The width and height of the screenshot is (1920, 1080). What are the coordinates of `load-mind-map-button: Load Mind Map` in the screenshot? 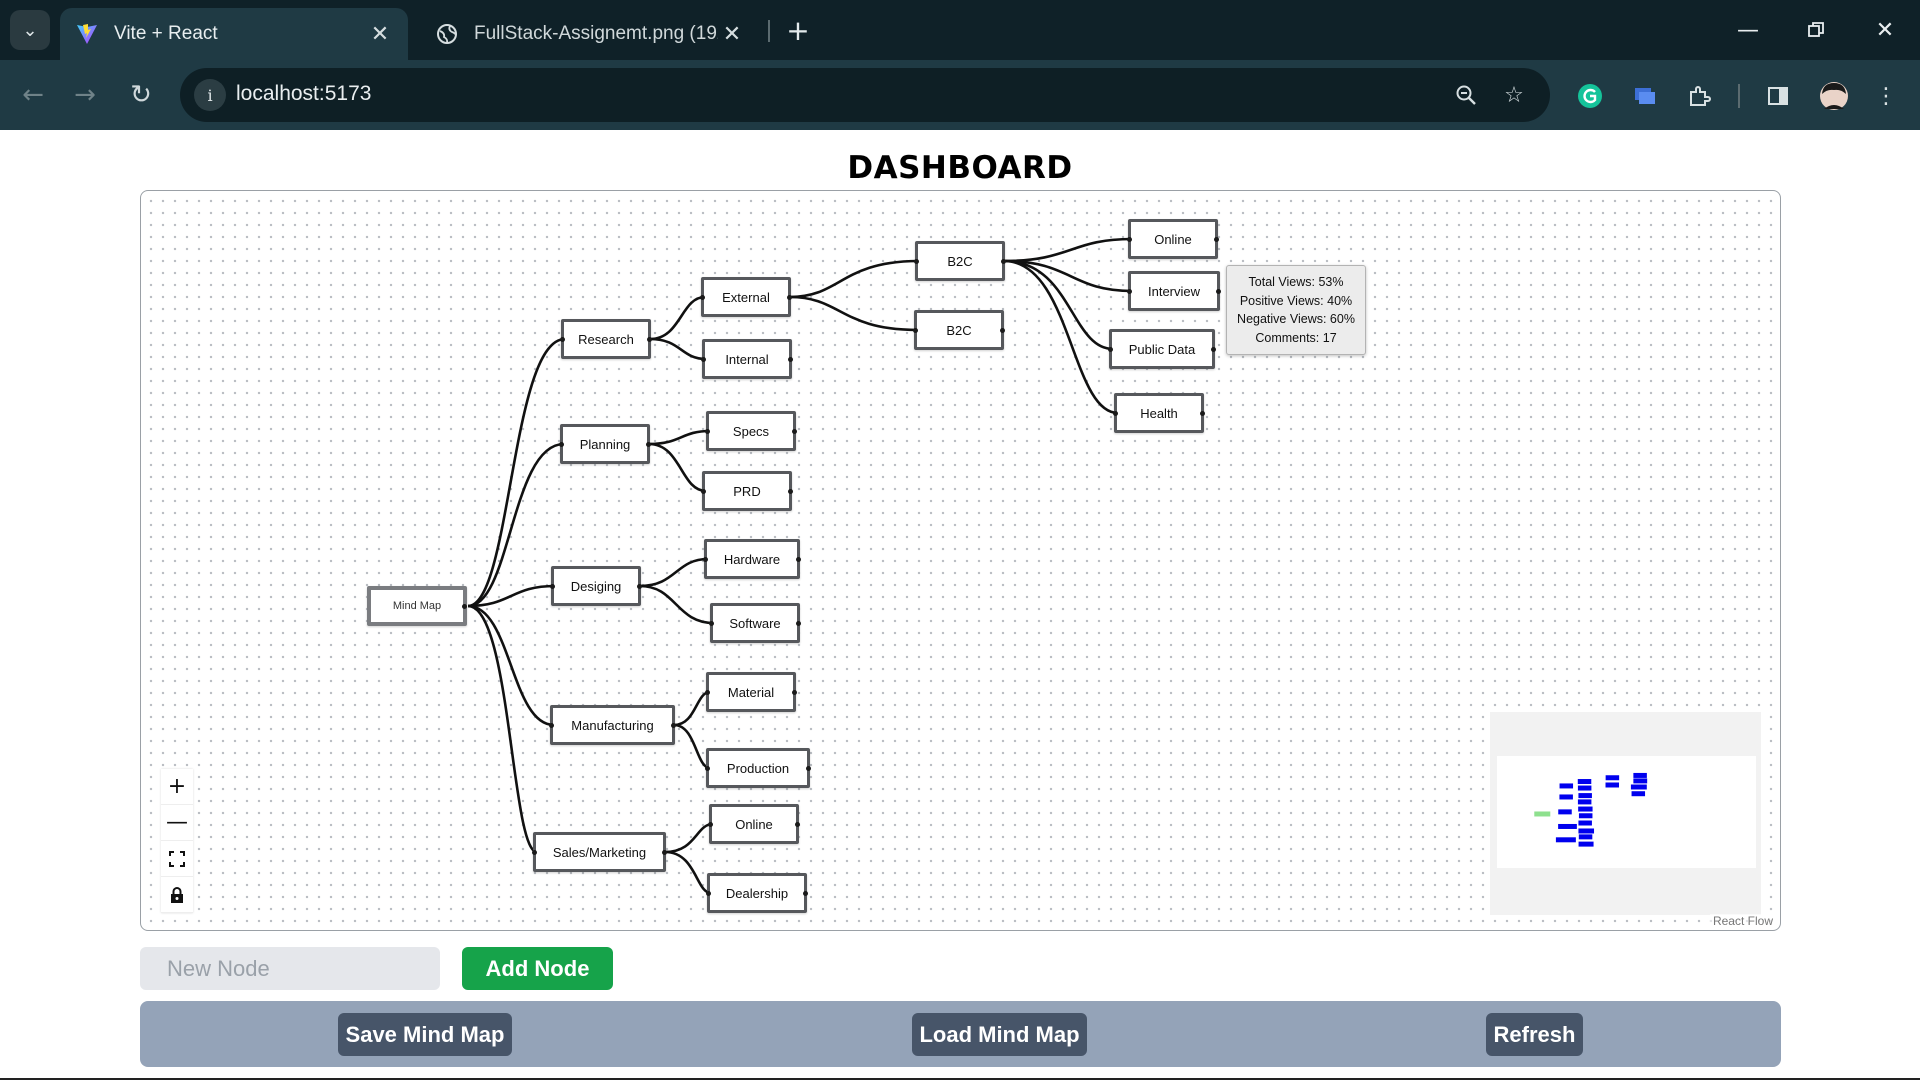 It's located at (999, 1034).